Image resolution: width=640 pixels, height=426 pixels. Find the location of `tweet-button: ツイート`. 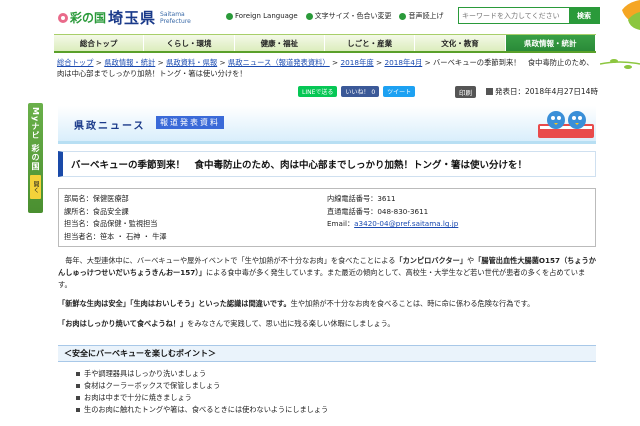

tweet-button: ツイート is located at coordinates (399, 91).